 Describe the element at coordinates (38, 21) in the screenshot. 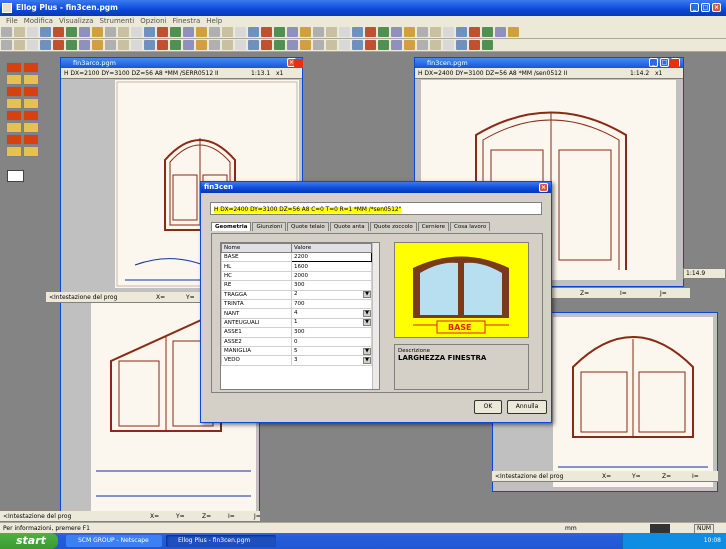

I see `menu-modifica: Modifica` at that location.